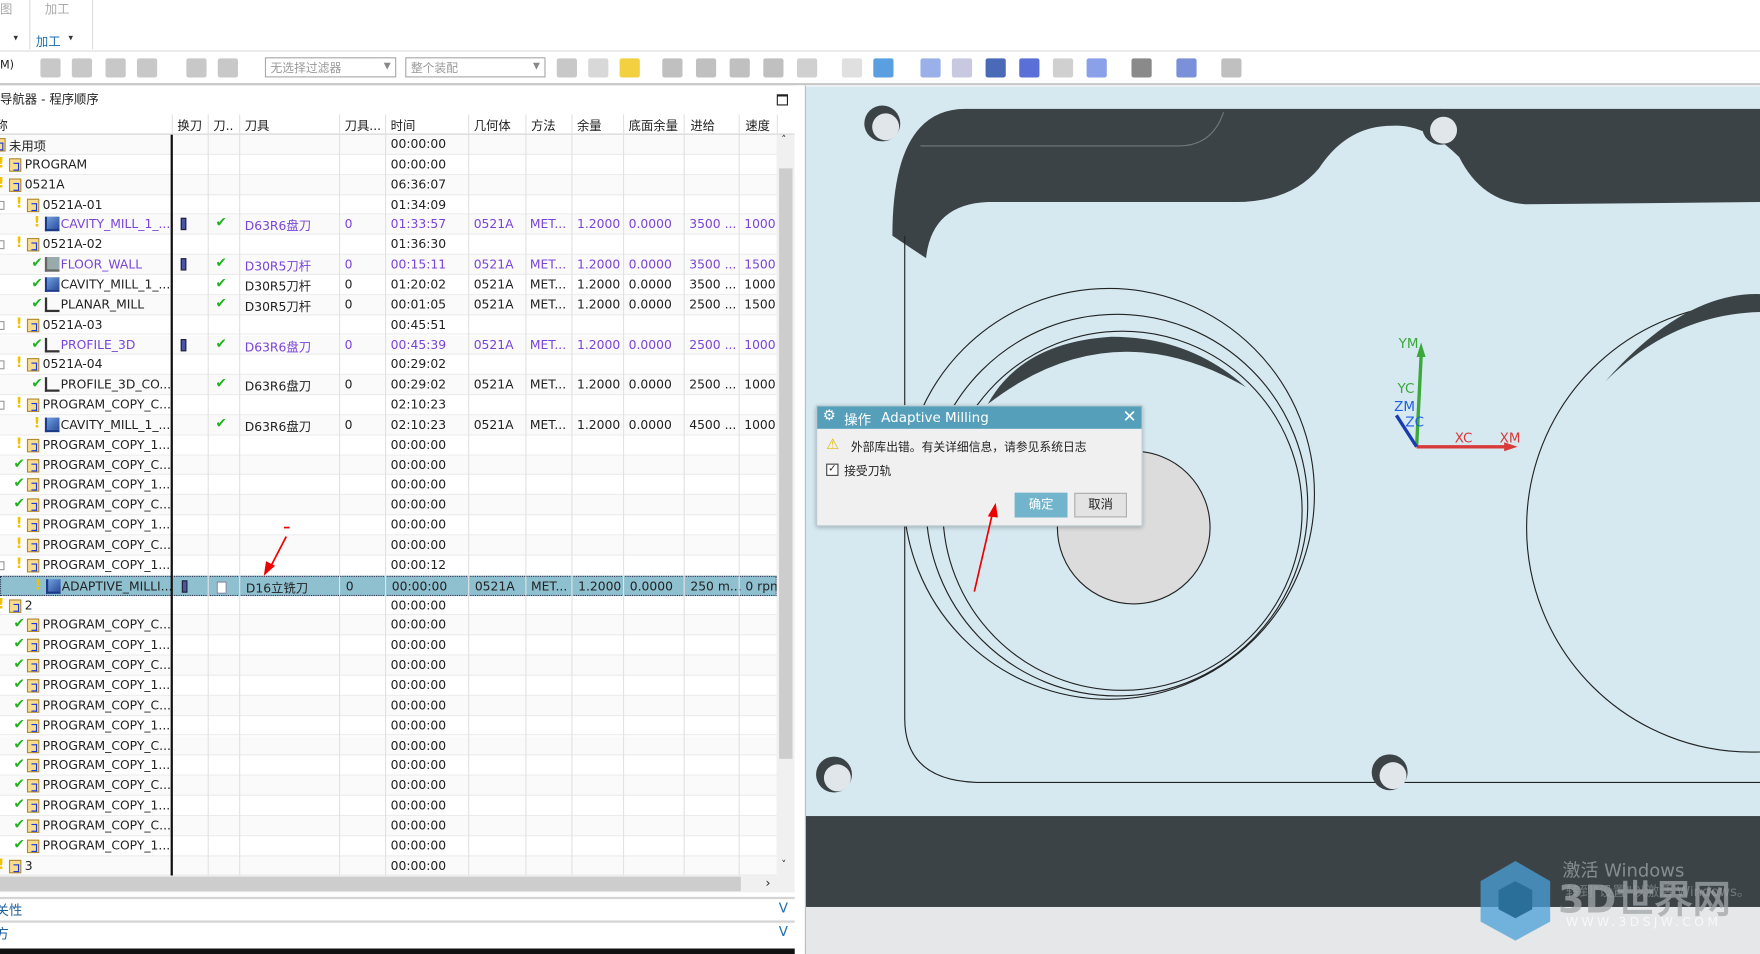 This screenshot has height=954, width=1760. I want to click on program-group-row: ! 0521A-03 00:45:51, so click(388, 325).